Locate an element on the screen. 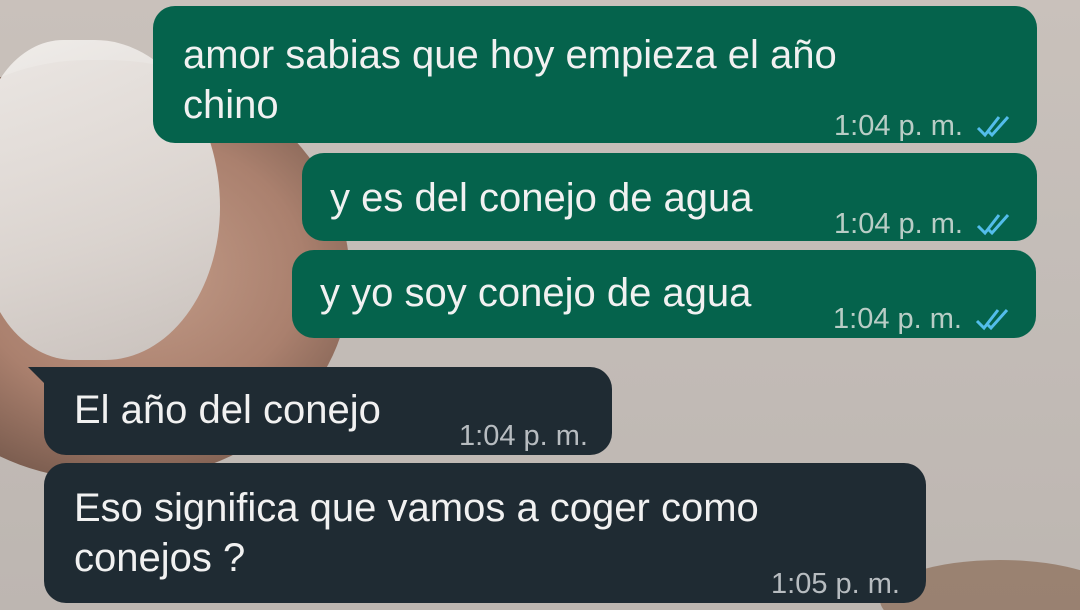 The width and height of the screenshot is (1080, 610). message-text: y yo soy conejo de agua is located at coordinates (536, 293).